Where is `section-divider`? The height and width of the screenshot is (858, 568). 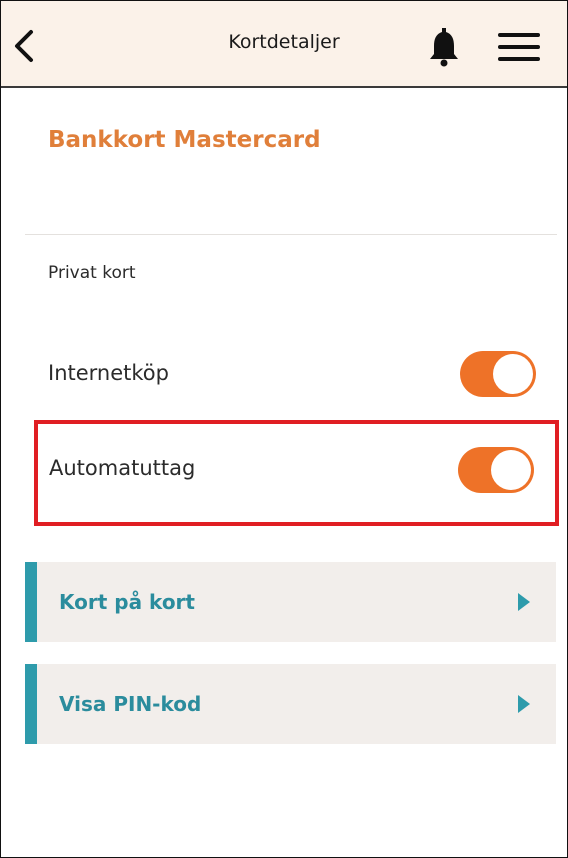
section-divider is located at coordinates (291, 234).